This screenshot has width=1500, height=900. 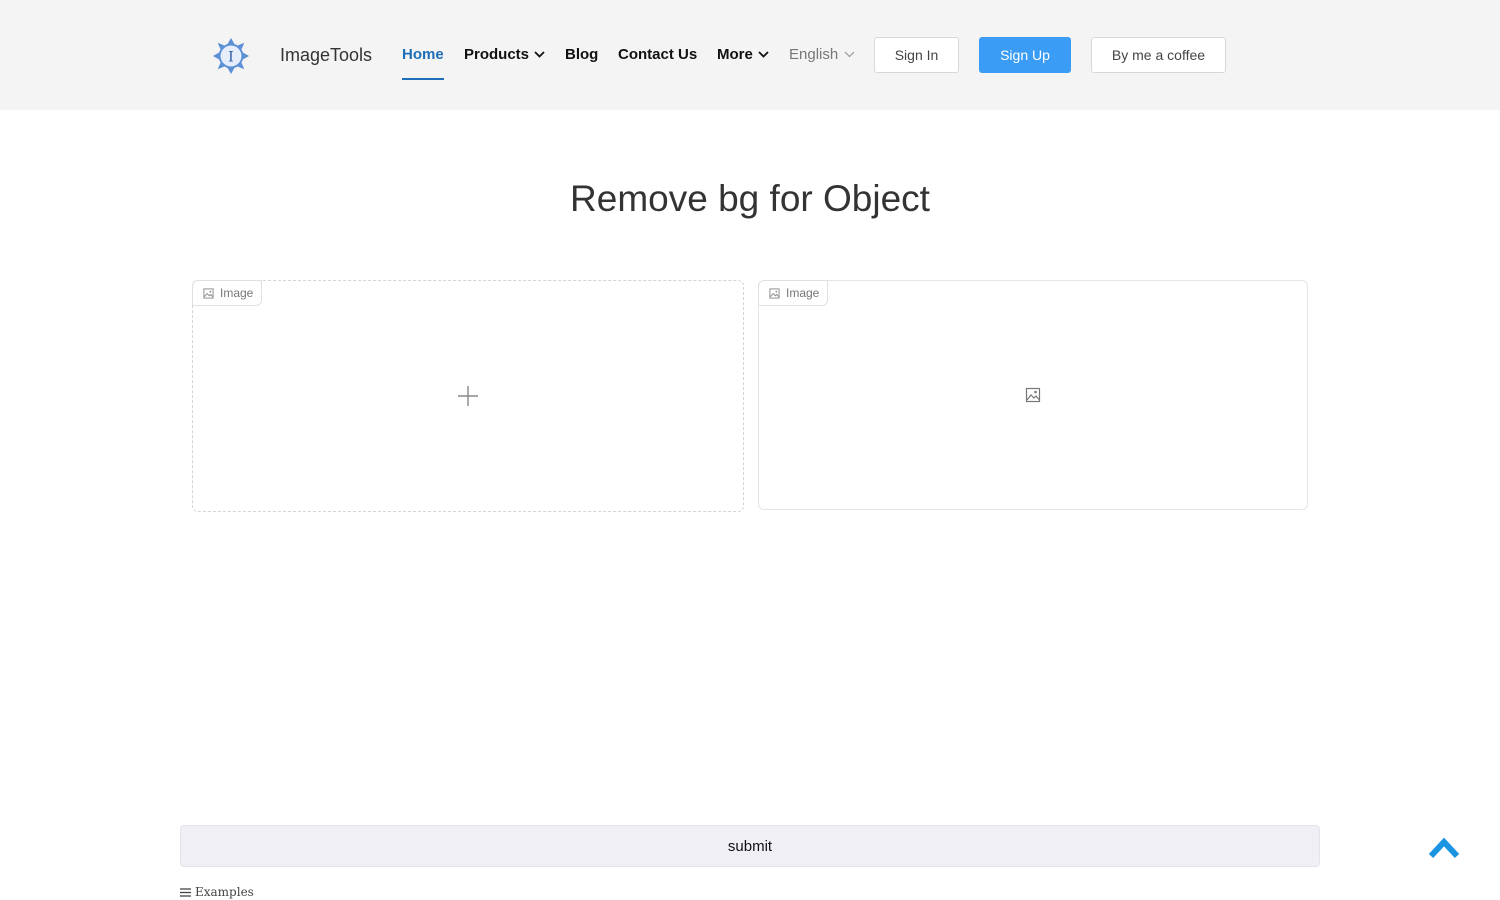 I want to click on sign-up-button: Sign Up, so click(x=1025, y=55).